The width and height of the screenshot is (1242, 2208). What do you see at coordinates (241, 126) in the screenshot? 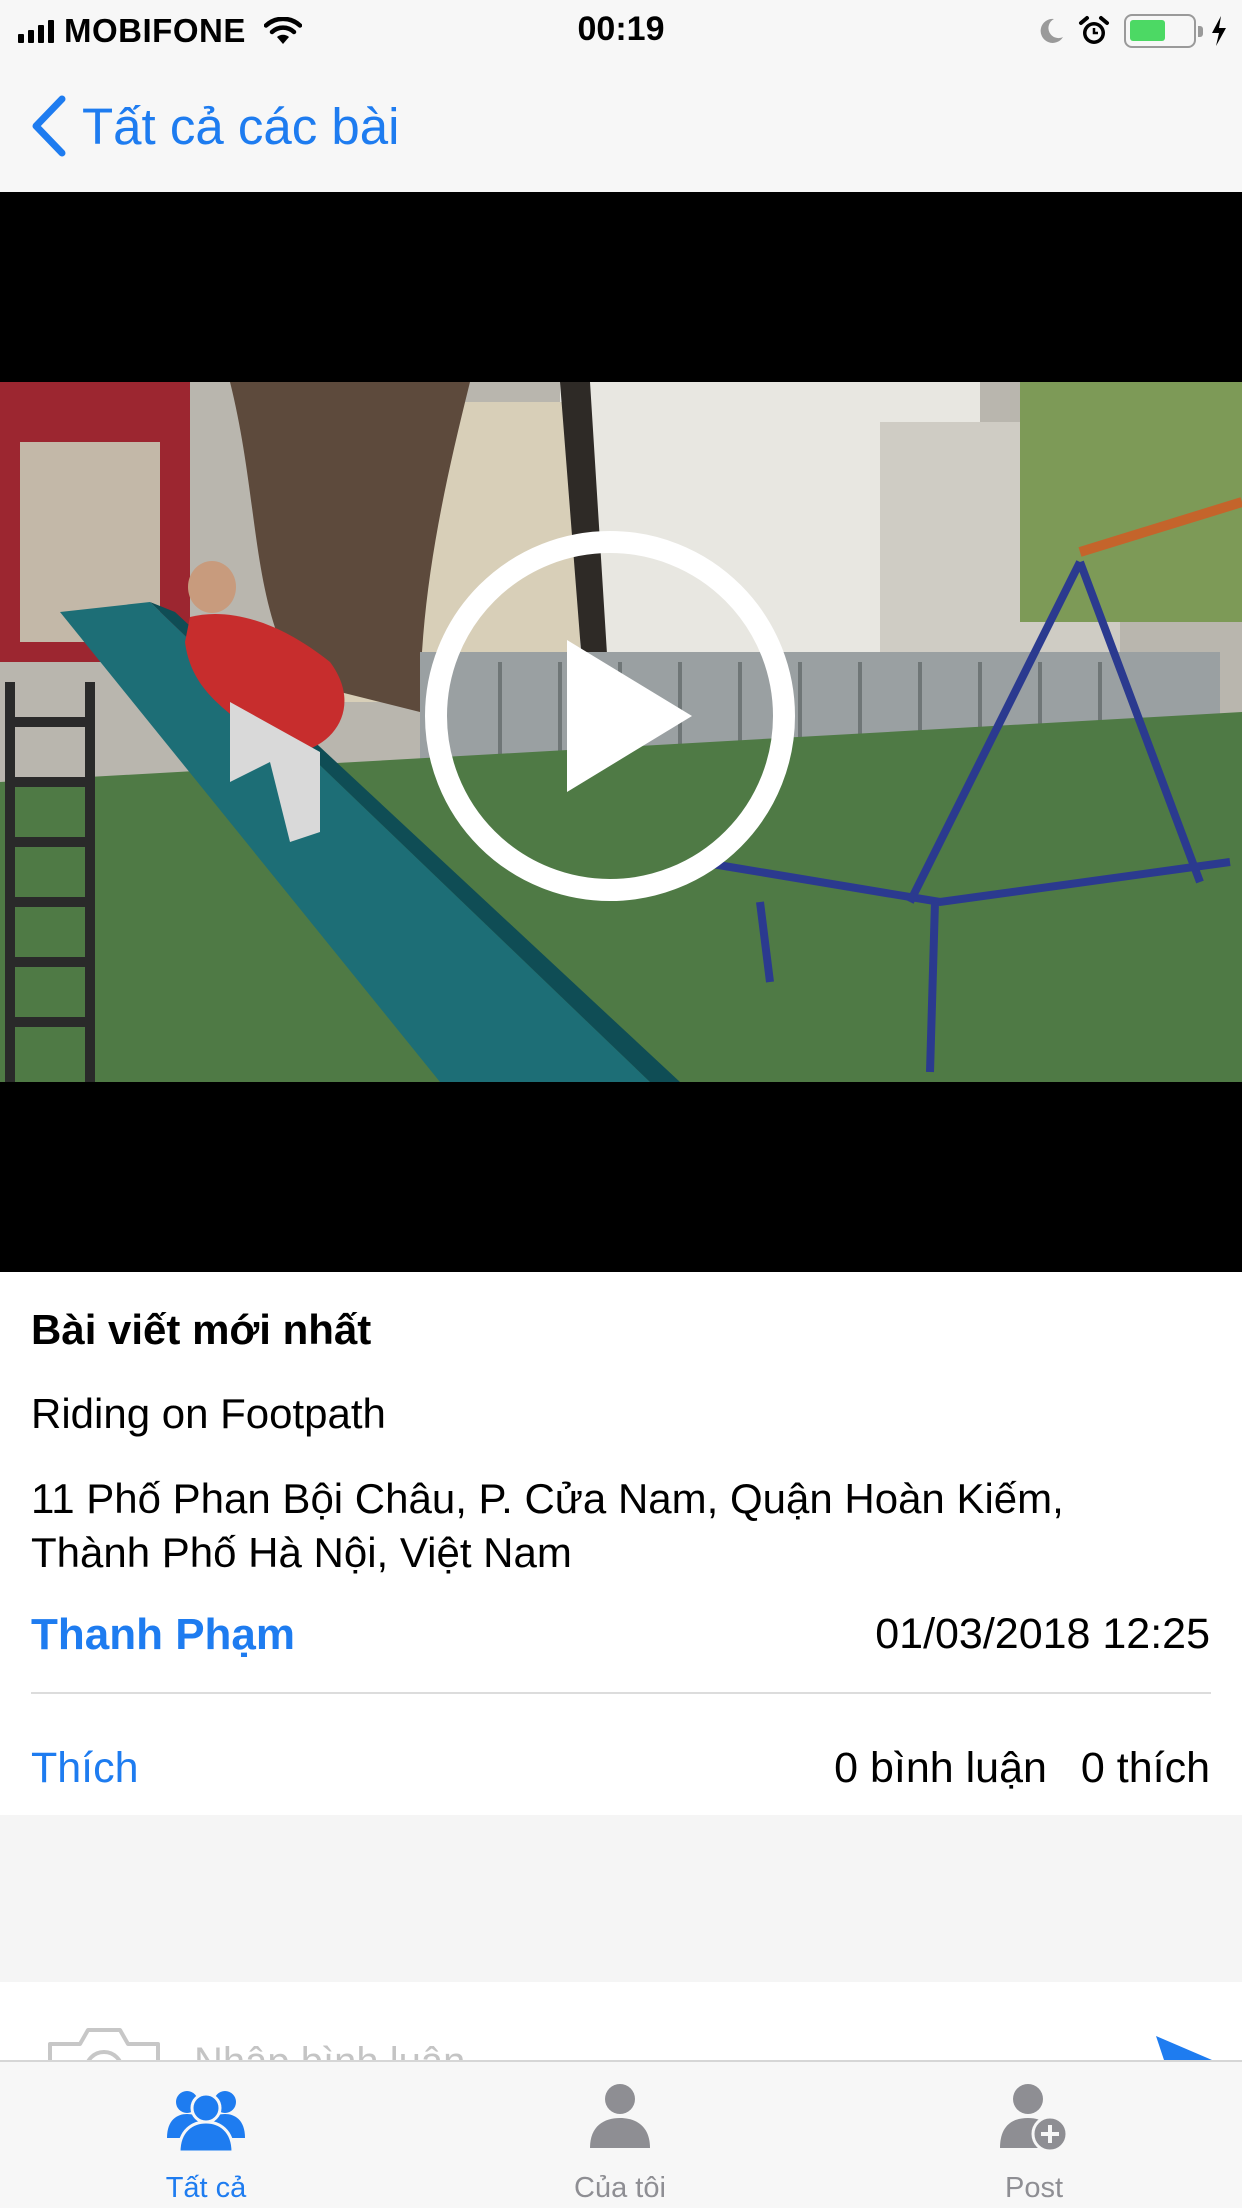
I see `back-label: Tất cả các bài` at bounding box center [241, 126].